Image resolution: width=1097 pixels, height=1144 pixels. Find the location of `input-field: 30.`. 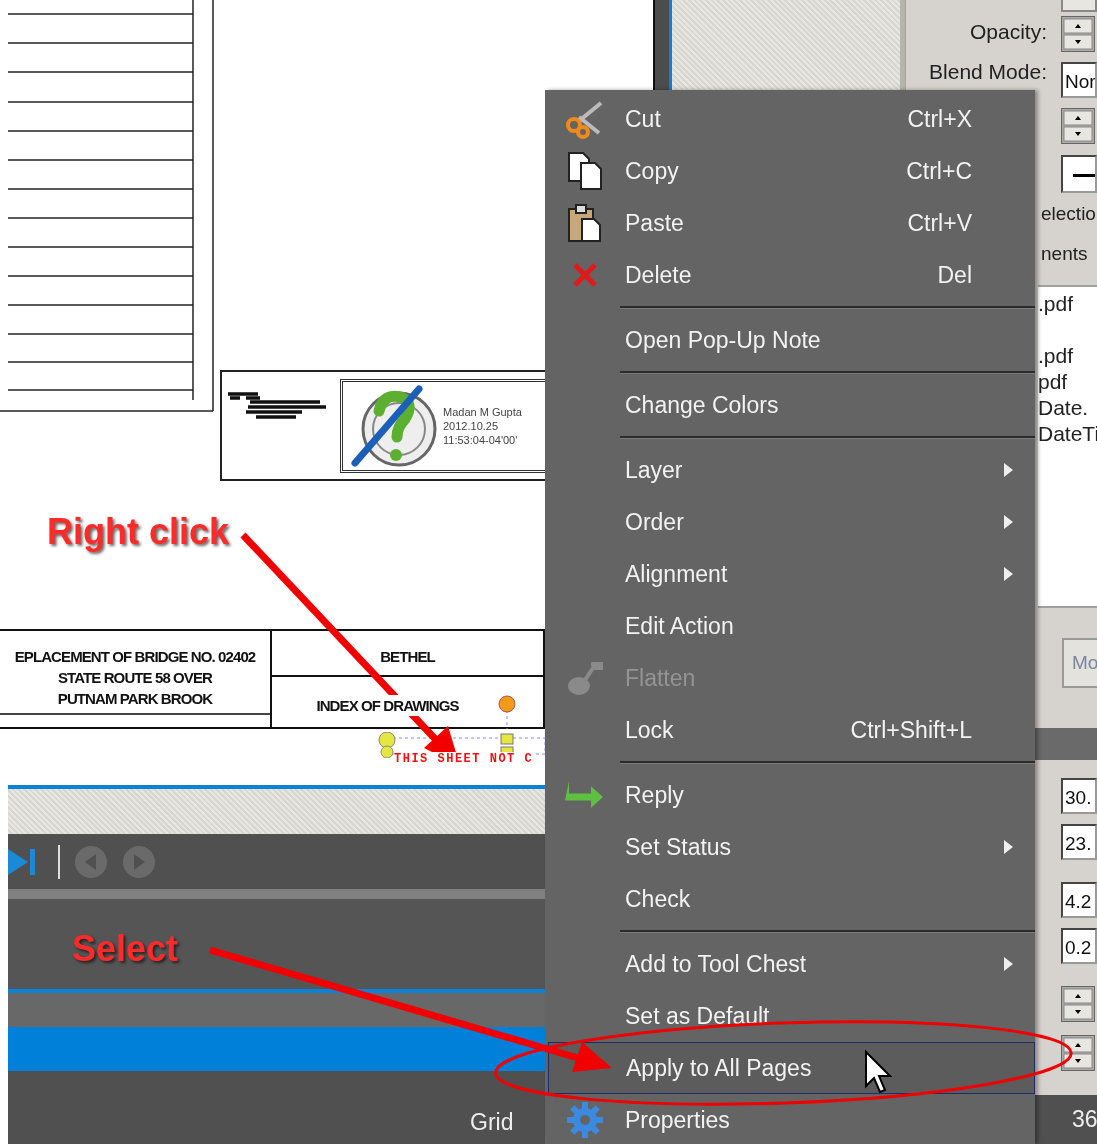

input-field: 30. is located at coordinates (1079, 796).